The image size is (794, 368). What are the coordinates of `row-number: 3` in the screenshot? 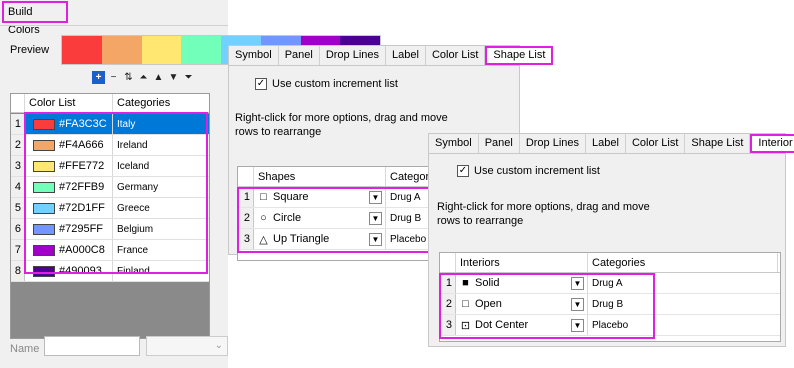 It's located at (18, 166).